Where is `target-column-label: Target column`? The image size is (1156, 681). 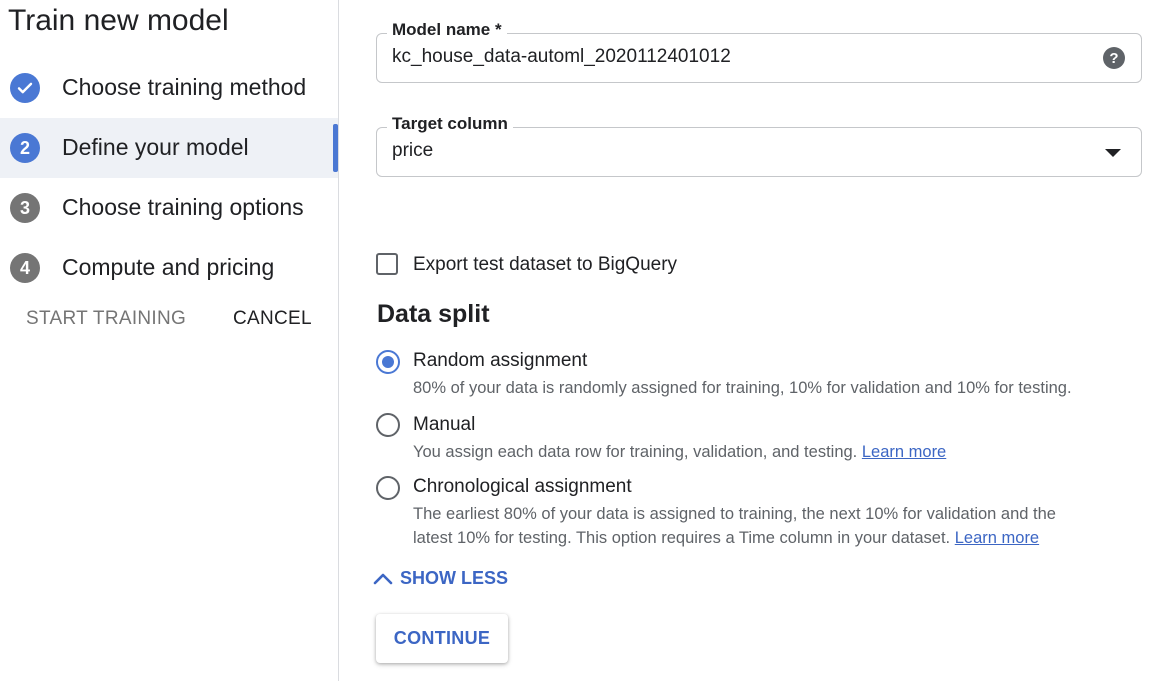 target-column-label: Target column is located at coordinates (450, 124).